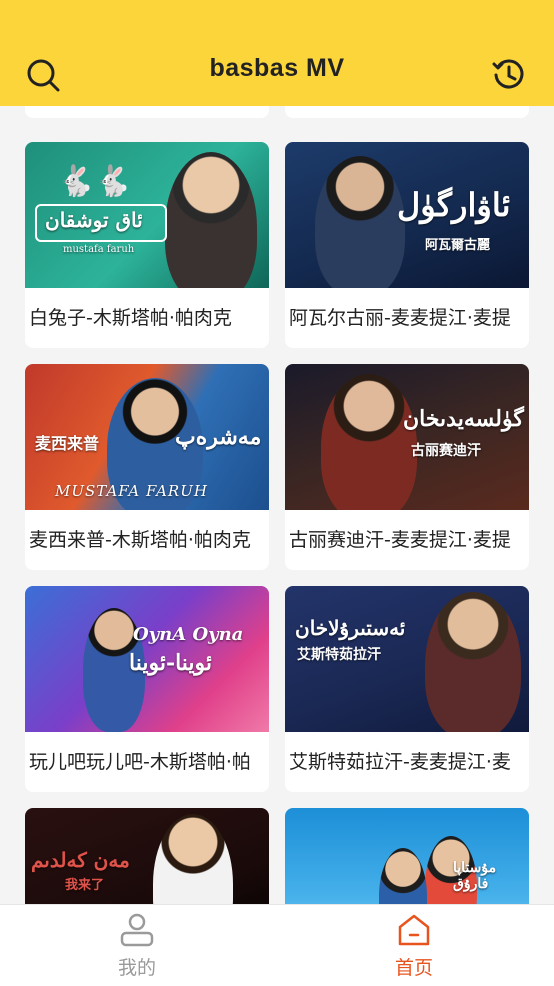  I want to click on video-card: OynA Oyna ئوينا-ئوينا 玩儿吧玩儿吧-木斯塔帕·帕, so click(147, 689).